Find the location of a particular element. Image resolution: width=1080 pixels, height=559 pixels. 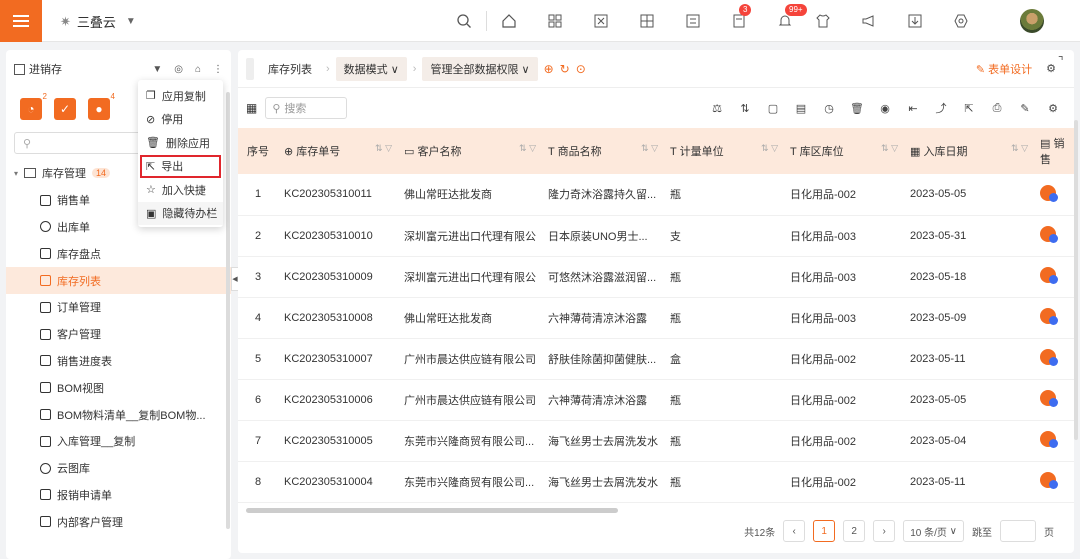

refresh-icon: ↻ is located at coordinates (565, 69).